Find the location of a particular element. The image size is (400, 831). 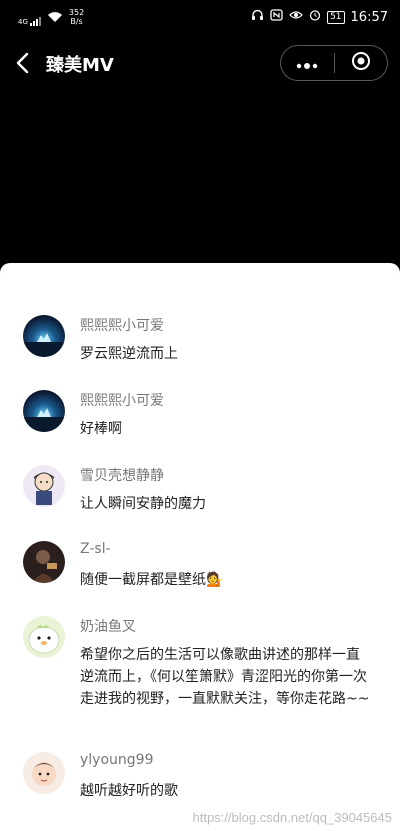

status-right: 51 16:57 is located at coordinates (319, 17).